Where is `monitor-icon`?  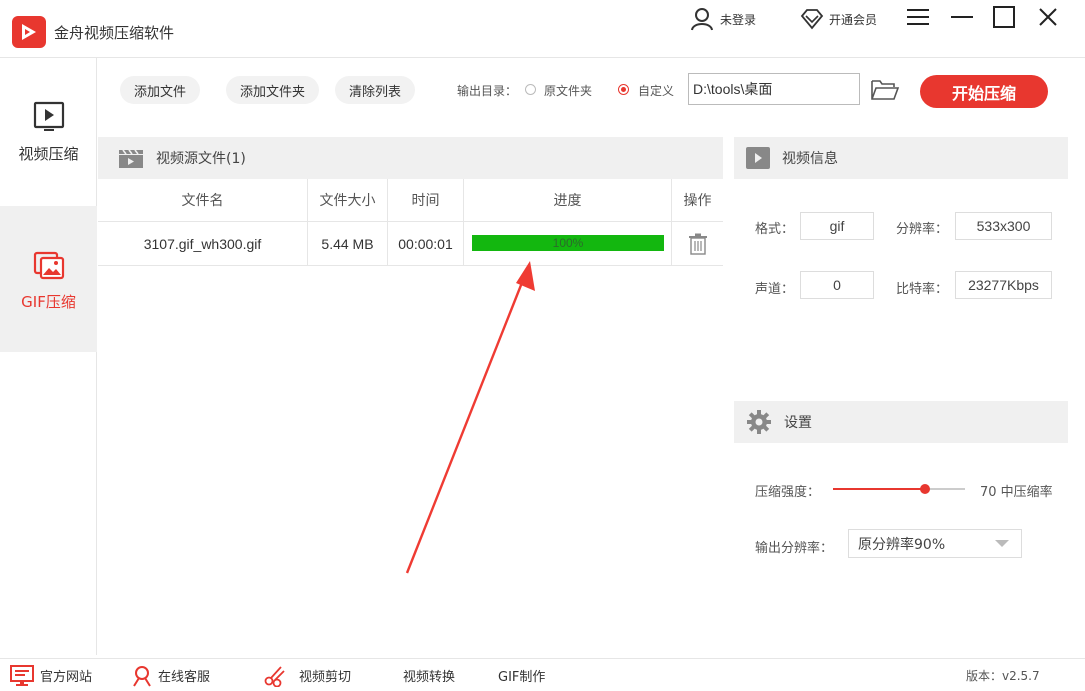
monitor-icon is located at coordinates (22, 675).